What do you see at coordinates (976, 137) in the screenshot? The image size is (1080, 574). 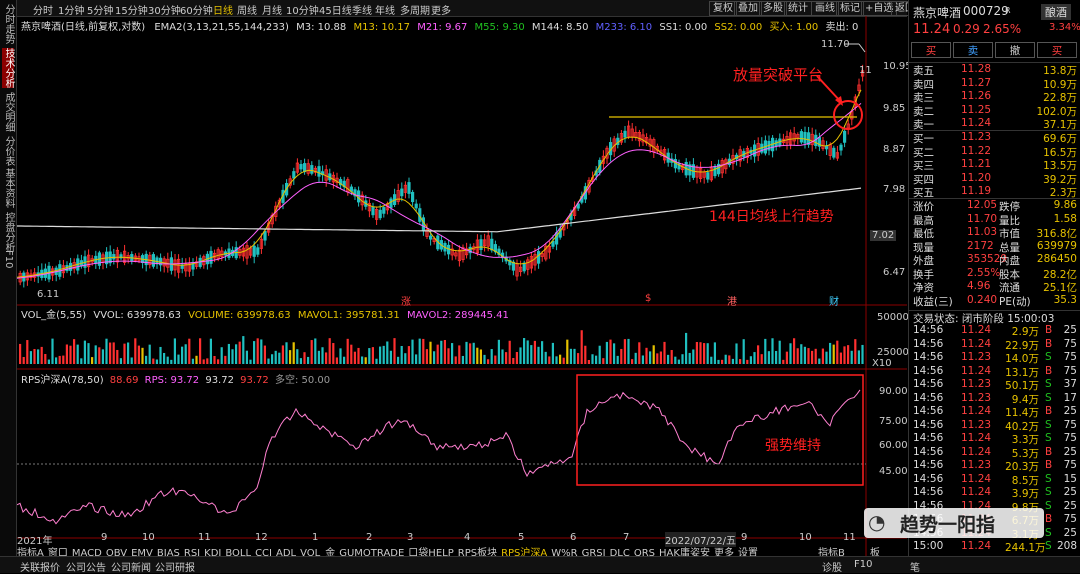 I see `bid-price: 11.23` at bounding box center [976, 137].